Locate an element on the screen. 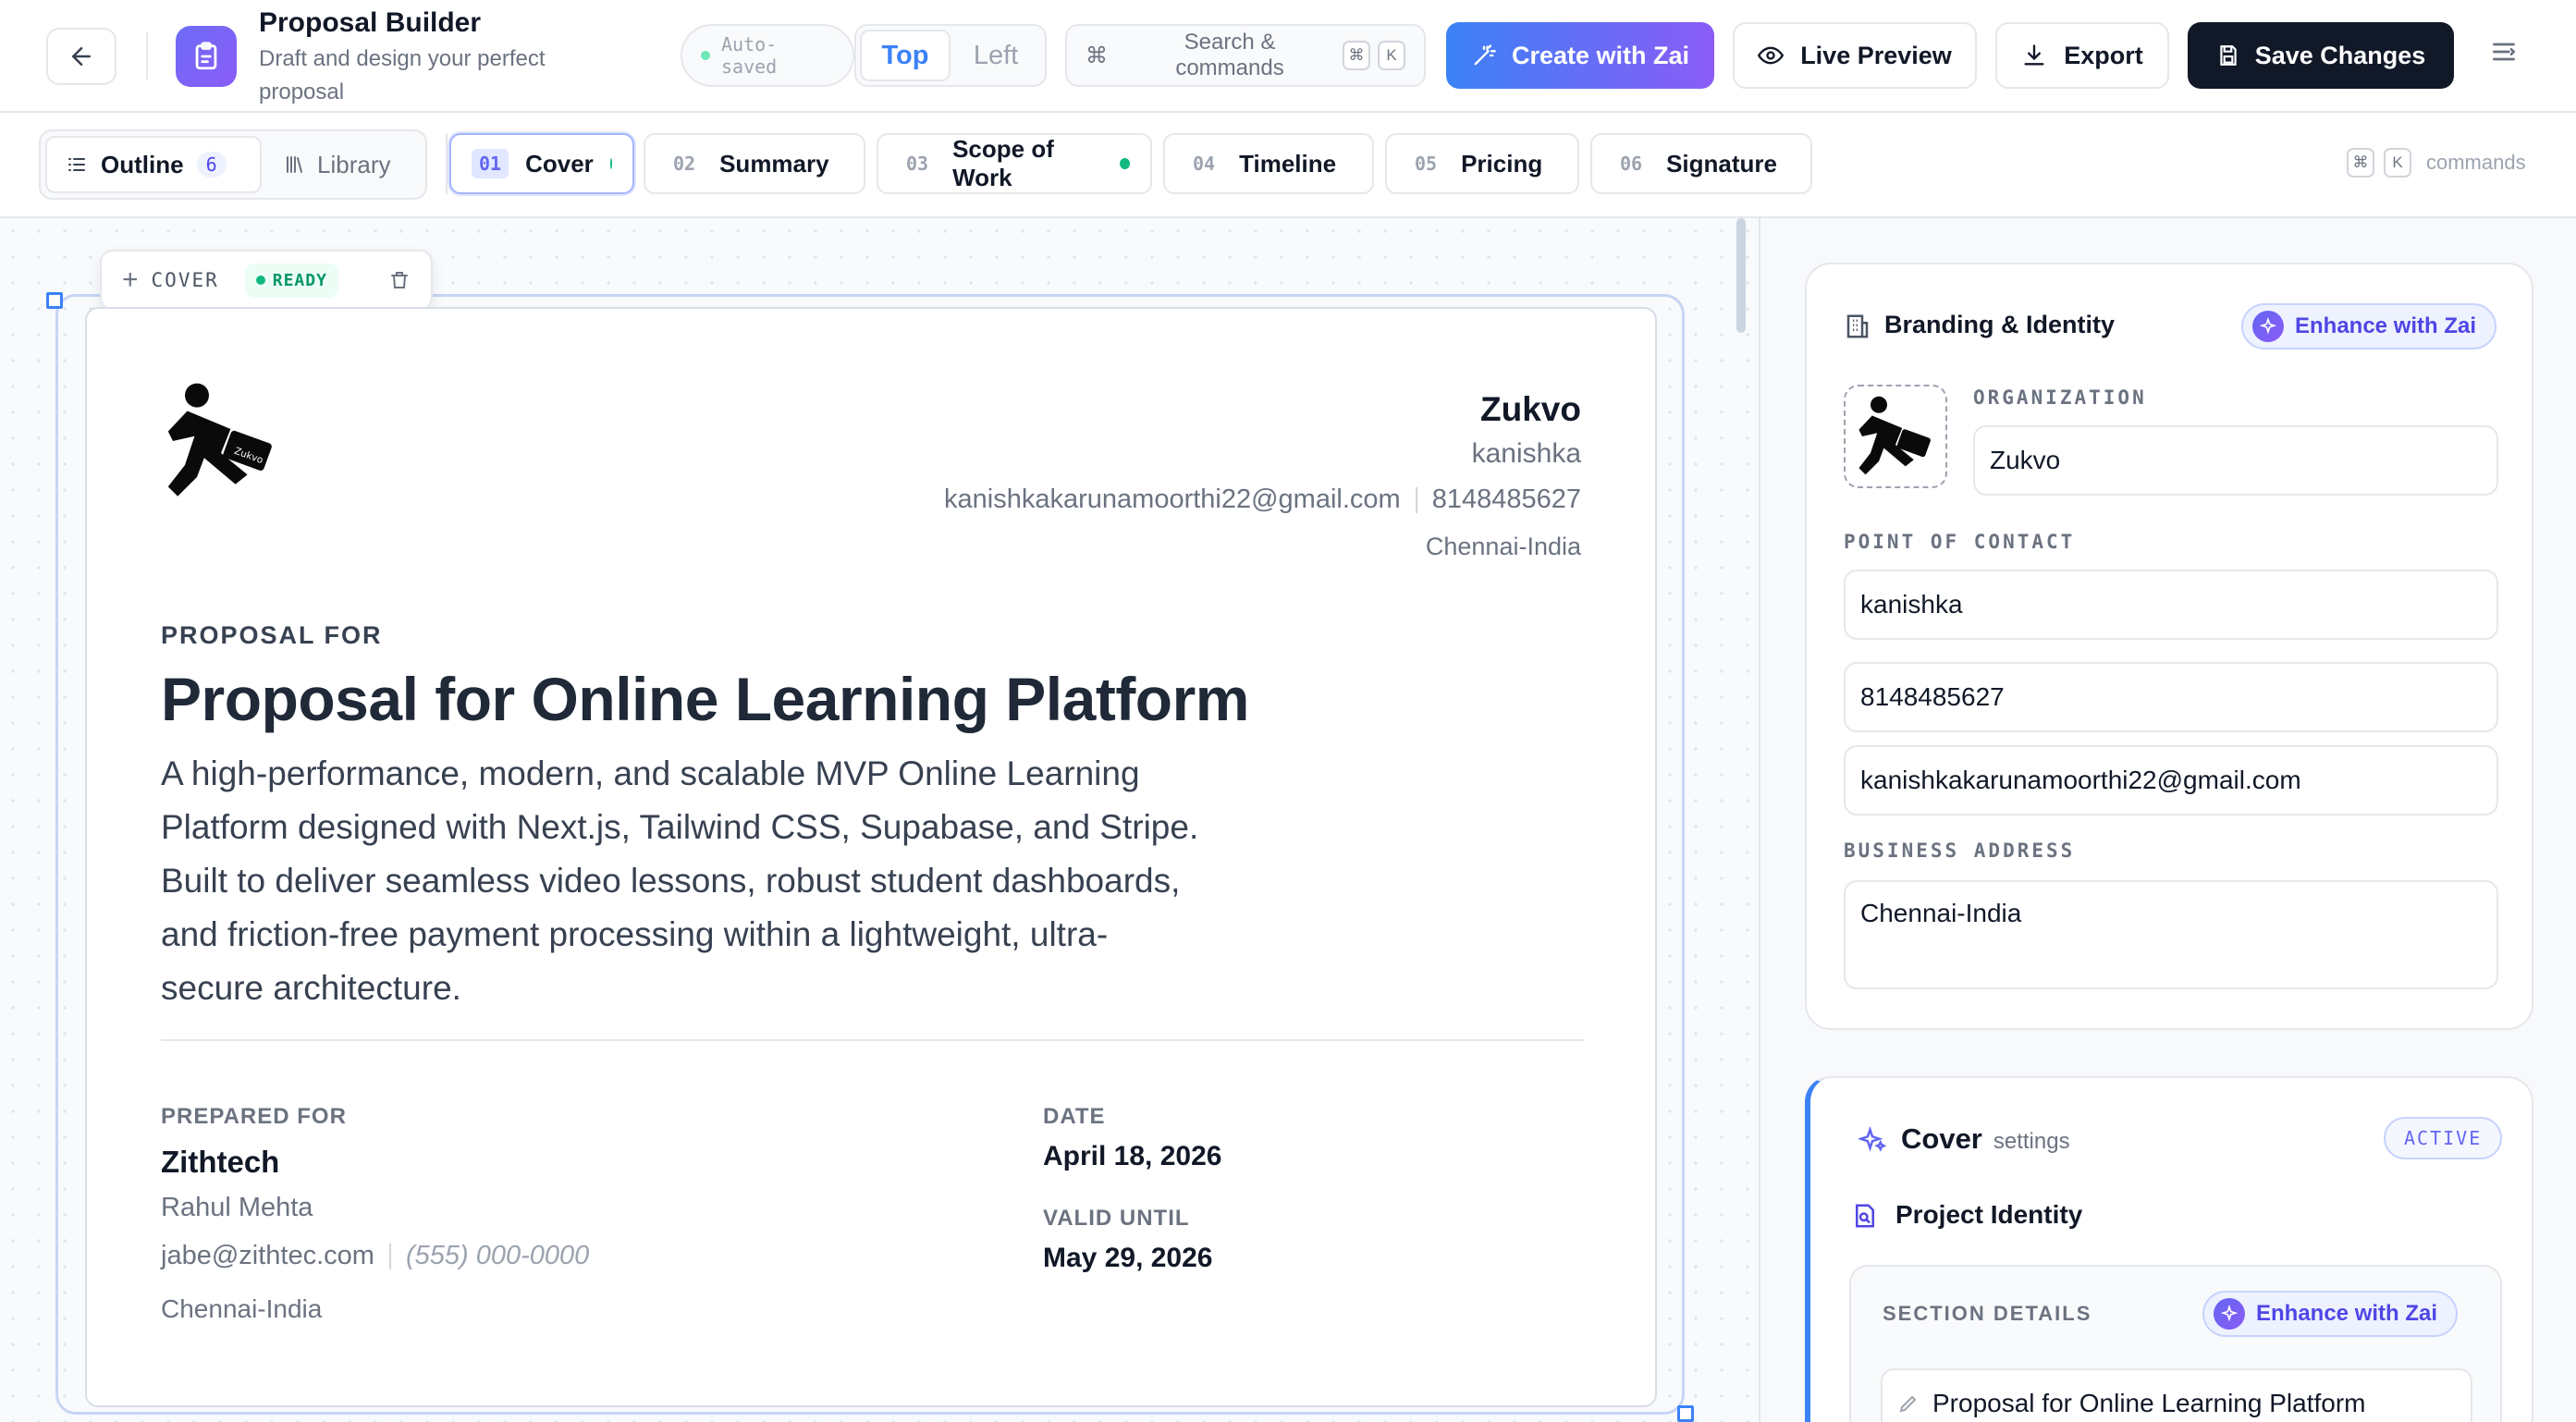 This screenshot has height=1422, width=2576. valid-until-value: May 29, 2026 is located at coordinates (1128, 1258).